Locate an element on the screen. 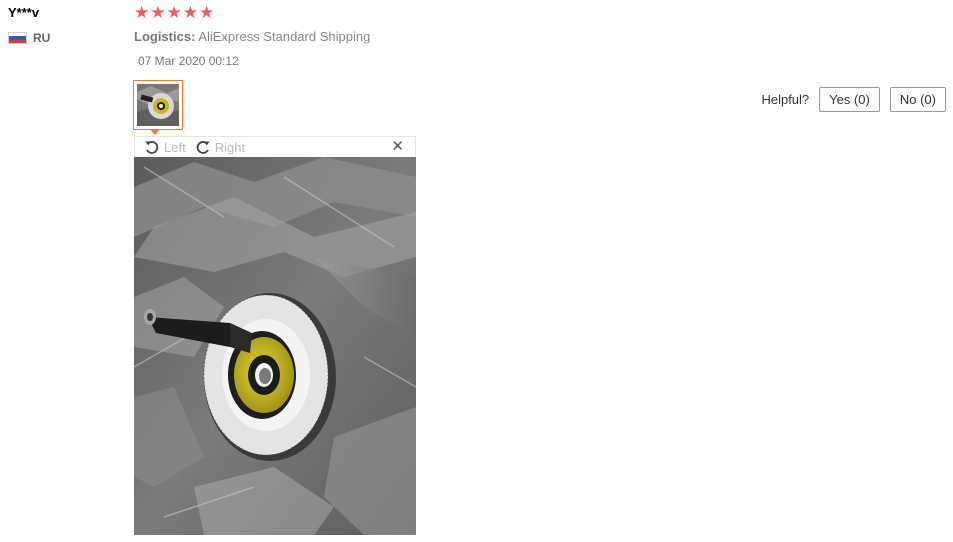 Image resolution: width=953 pixels, height=542 pixels. logistics-info: Logistics: AliExpress Standard Shipping is located at coordinates (252, 36).